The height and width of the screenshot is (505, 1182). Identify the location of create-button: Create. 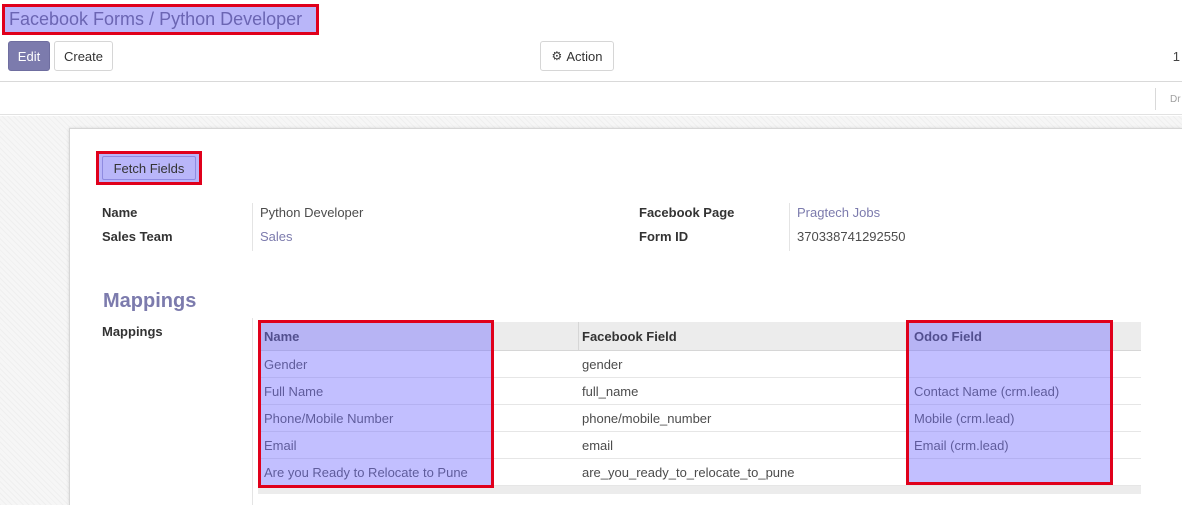
(83, 56).